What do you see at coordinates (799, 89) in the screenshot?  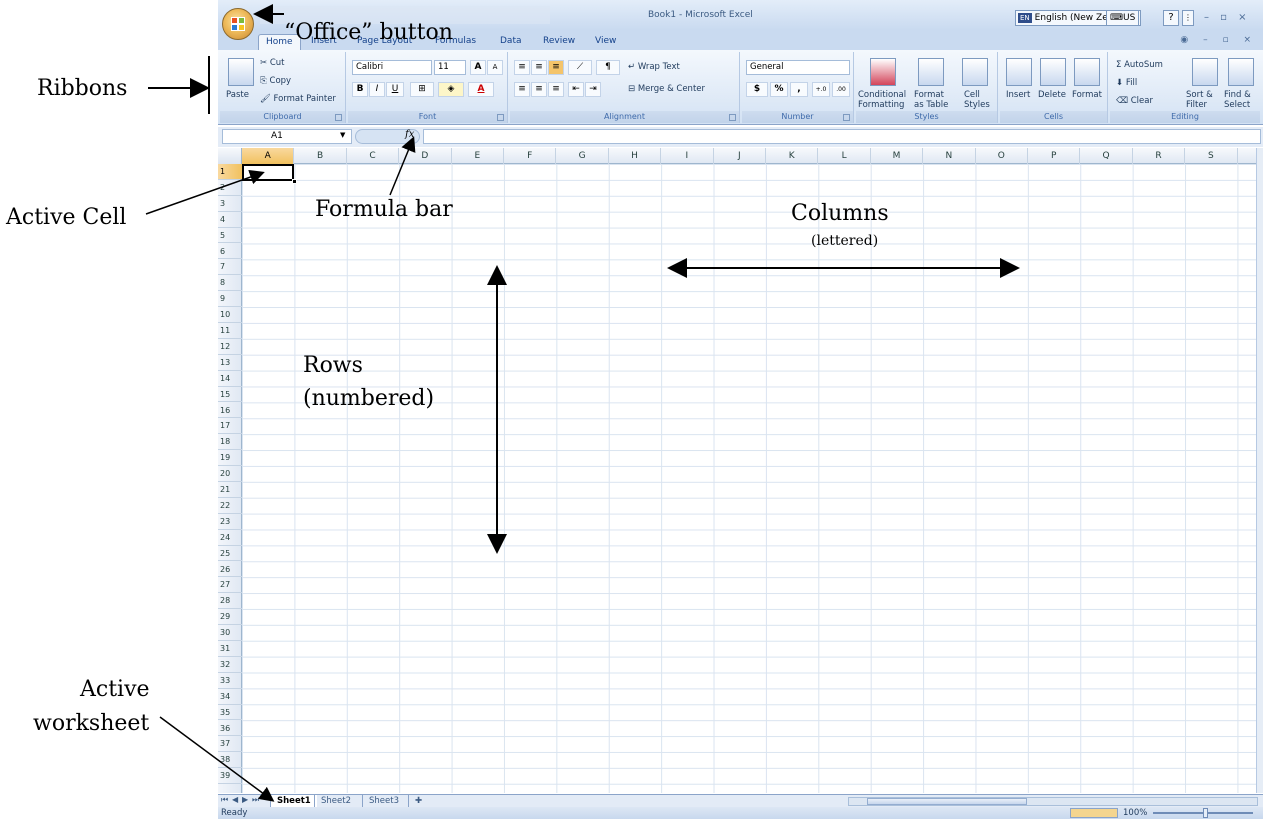 I see `comma-button: ,` at bounding box center [799, 89].